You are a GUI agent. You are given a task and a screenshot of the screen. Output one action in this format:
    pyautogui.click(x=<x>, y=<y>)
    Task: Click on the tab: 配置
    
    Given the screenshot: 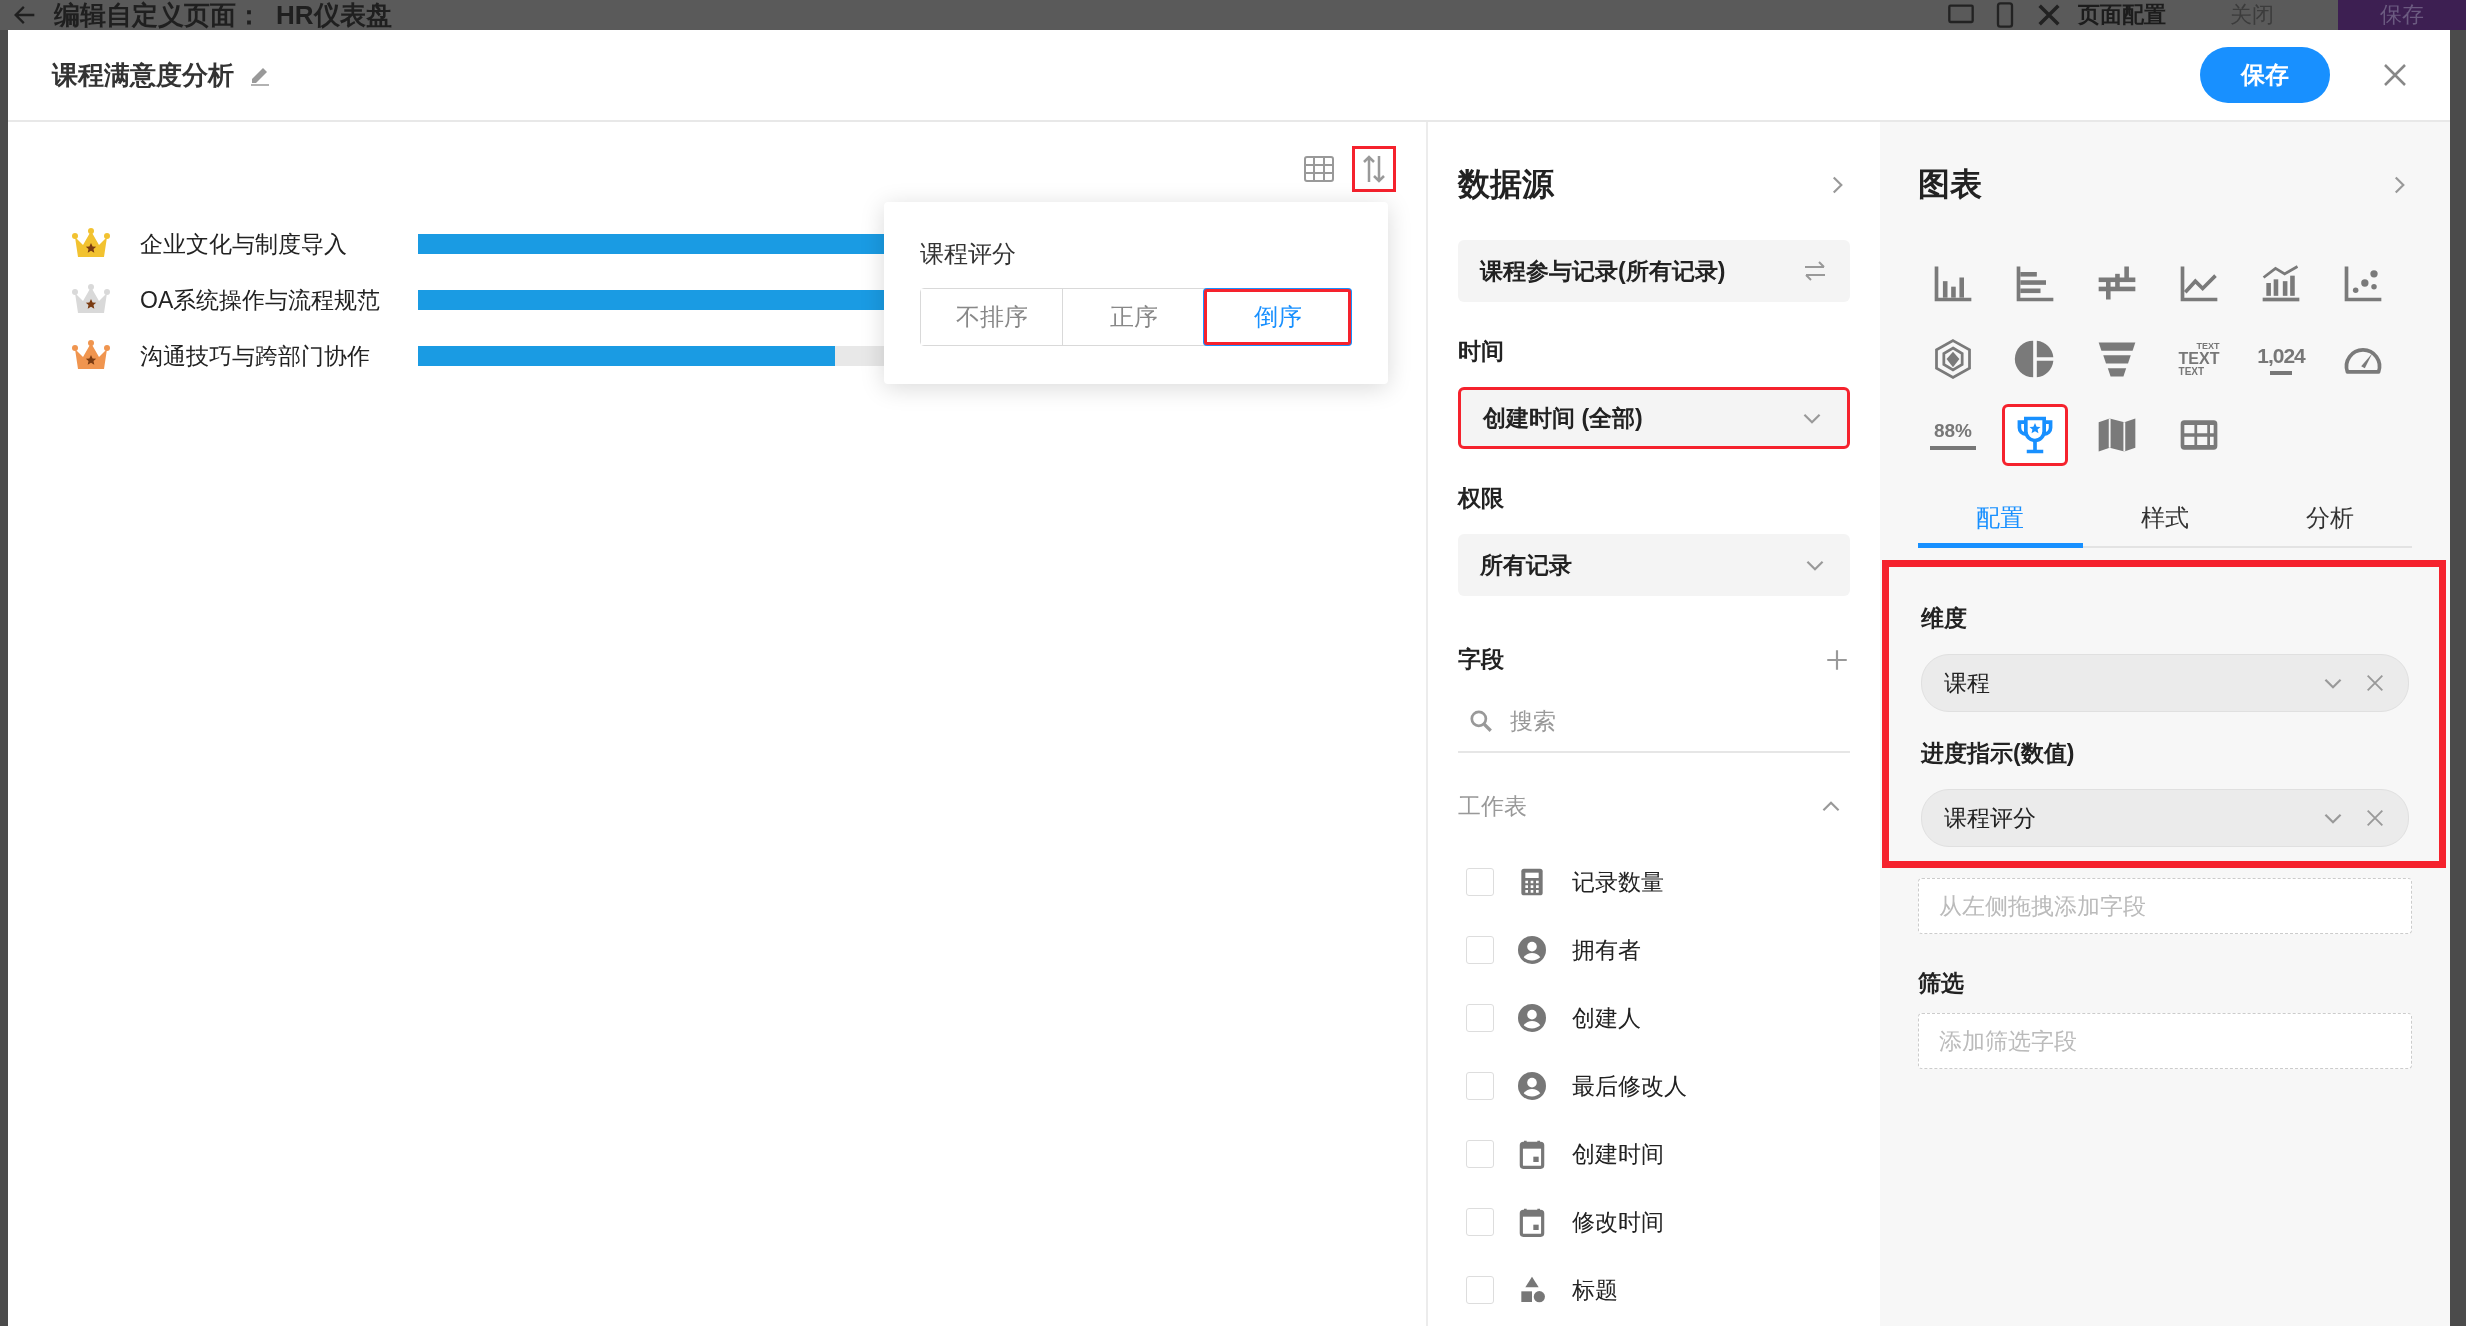 What is the action you would take?
    pyautogui.click(x=2000, y=520)
    